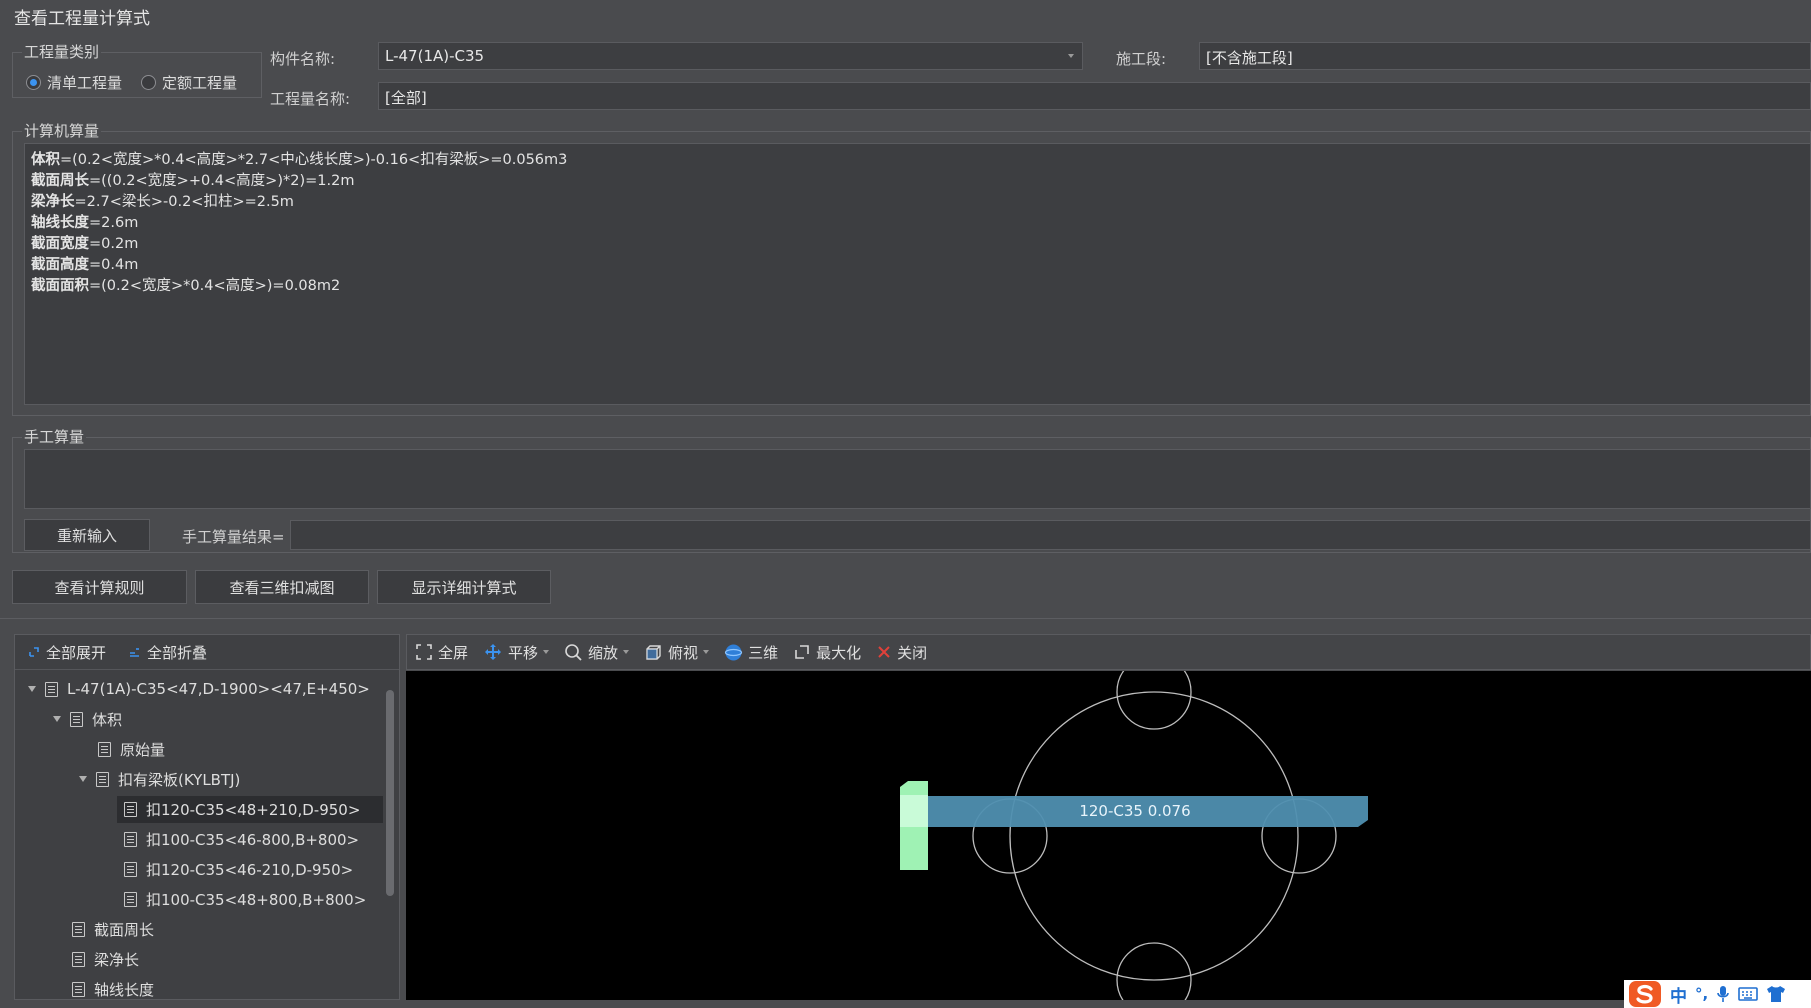  Describe the element at coordinates (85, 83) in the screenshot. I see `radio-bill-label: 清单工程量` at that location.